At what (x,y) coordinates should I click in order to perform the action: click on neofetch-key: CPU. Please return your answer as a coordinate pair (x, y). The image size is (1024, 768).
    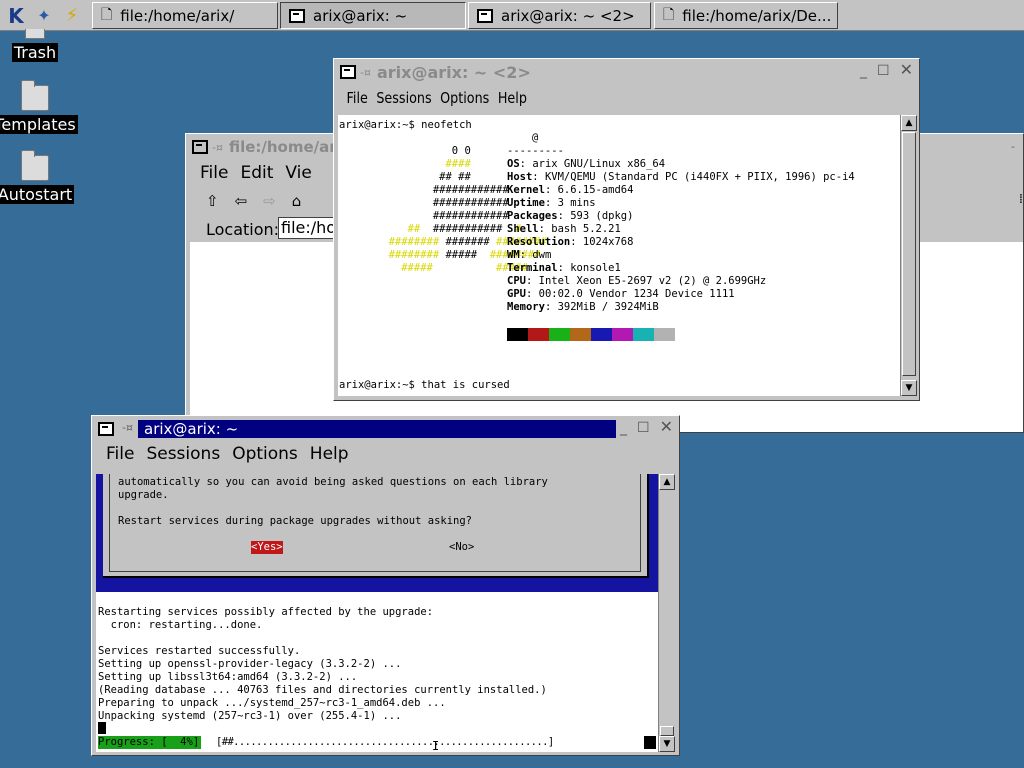
    Looking at the image, I should click on (516, 281).